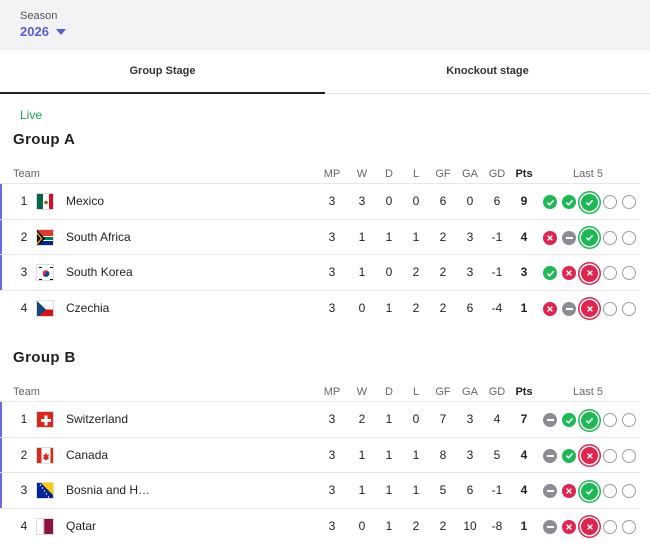 This screenshot has width=650, height=553. I want to click on season-value: 2026, so click(34, 31).